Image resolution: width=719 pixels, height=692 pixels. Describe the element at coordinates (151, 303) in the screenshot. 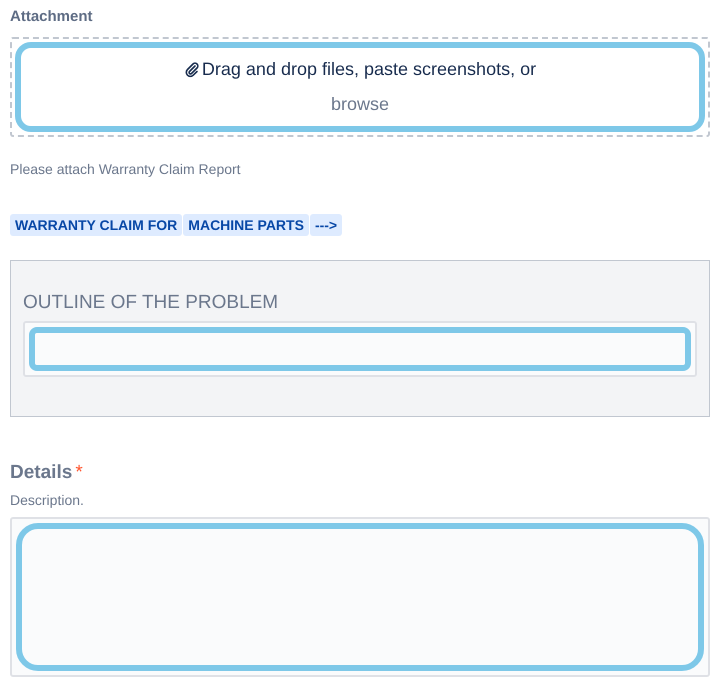

I see `section-heading: OUTLINE OF THE PROBLEM` at that location.